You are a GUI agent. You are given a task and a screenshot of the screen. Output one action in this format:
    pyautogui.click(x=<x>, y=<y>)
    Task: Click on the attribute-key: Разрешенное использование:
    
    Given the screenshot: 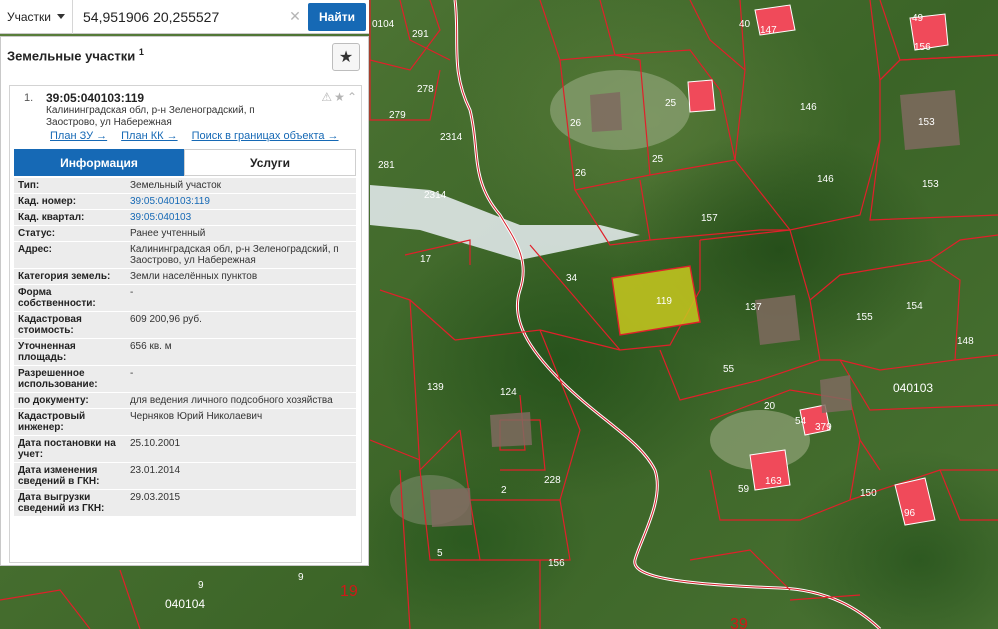 What is the action you would take?
    pyautogui.click(x=70, y=379)
    